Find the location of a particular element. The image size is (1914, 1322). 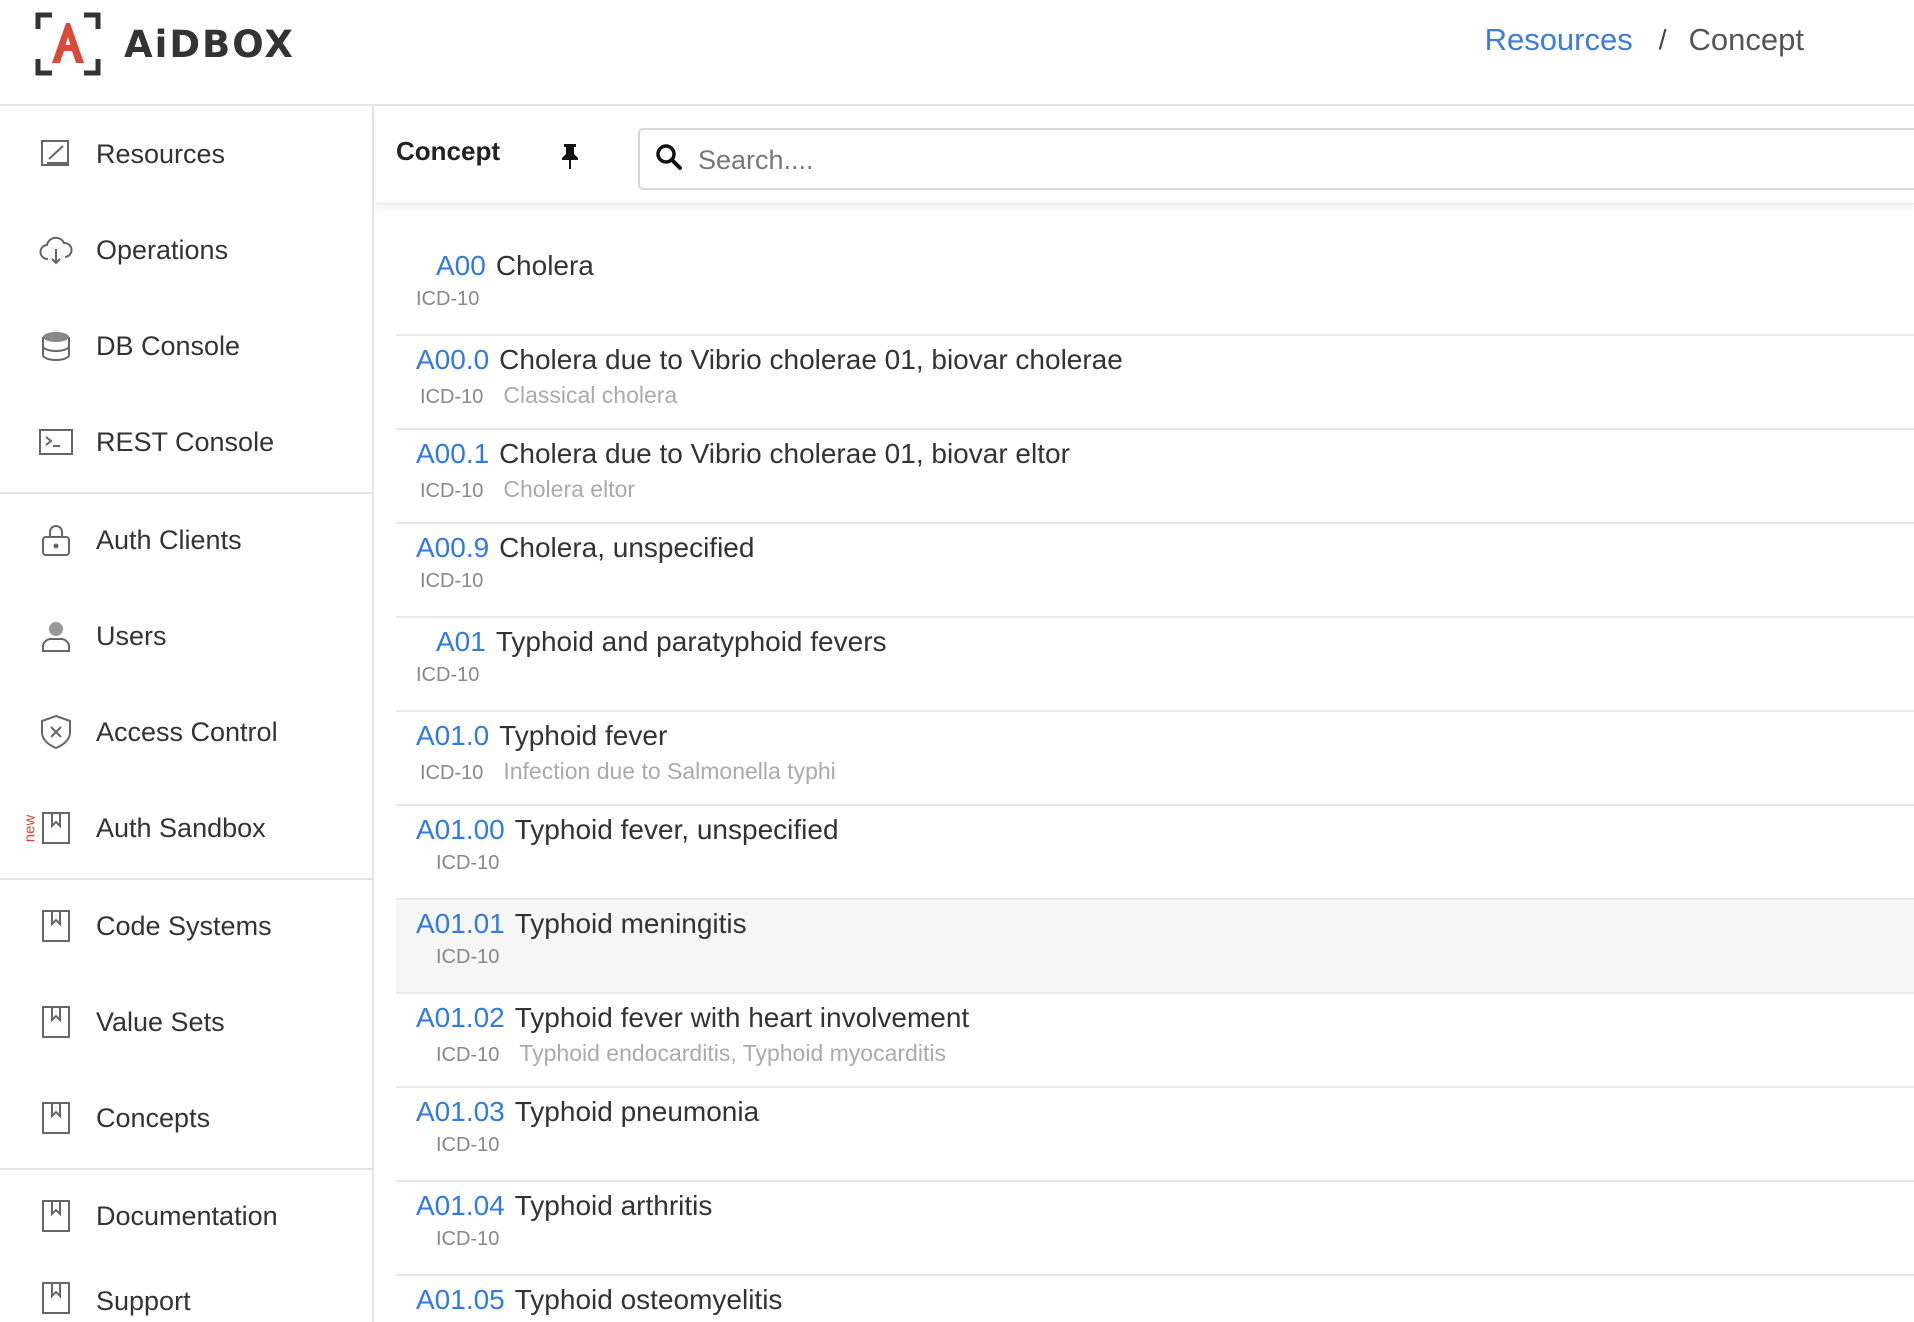

sidebar-item-label: Users is located at coordinates (131, 635).